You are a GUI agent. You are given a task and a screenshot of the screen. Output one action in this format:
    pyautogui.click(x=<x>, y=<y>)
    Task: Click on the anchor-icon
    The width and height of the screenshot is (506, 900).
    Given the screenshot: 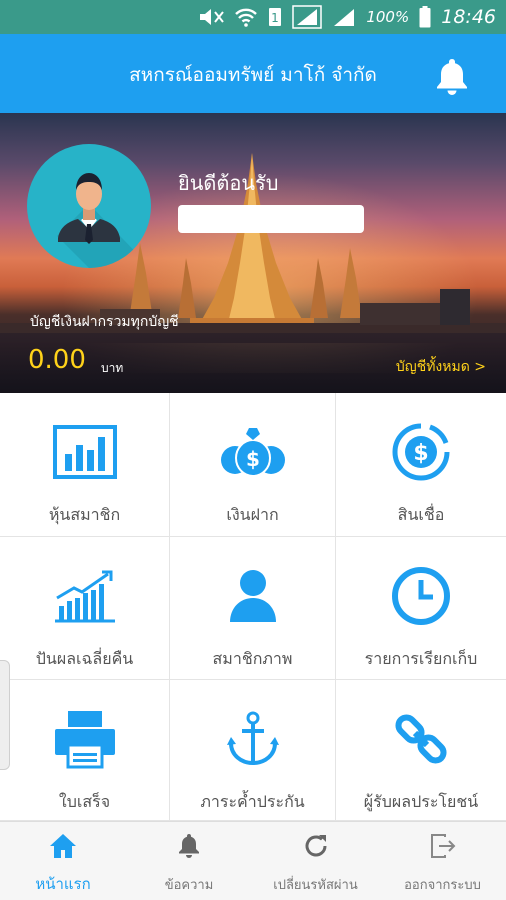 What is the action you would take?
    pyautogui.click(x=253, y=739)
    